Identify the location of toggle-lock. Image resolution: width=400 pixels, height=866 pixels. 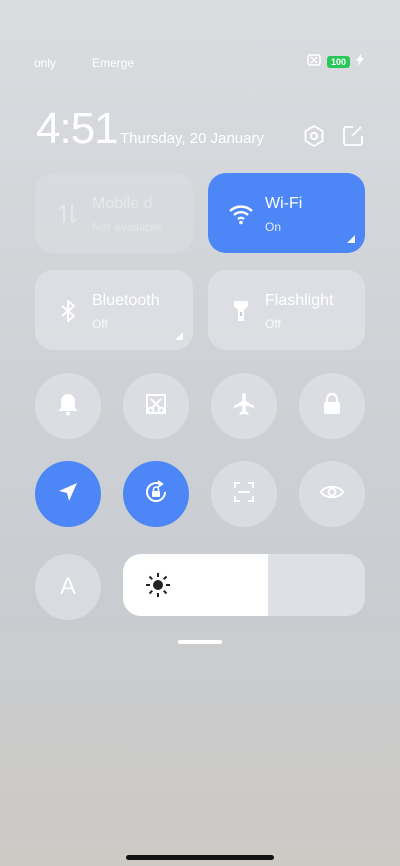
(332, 406).